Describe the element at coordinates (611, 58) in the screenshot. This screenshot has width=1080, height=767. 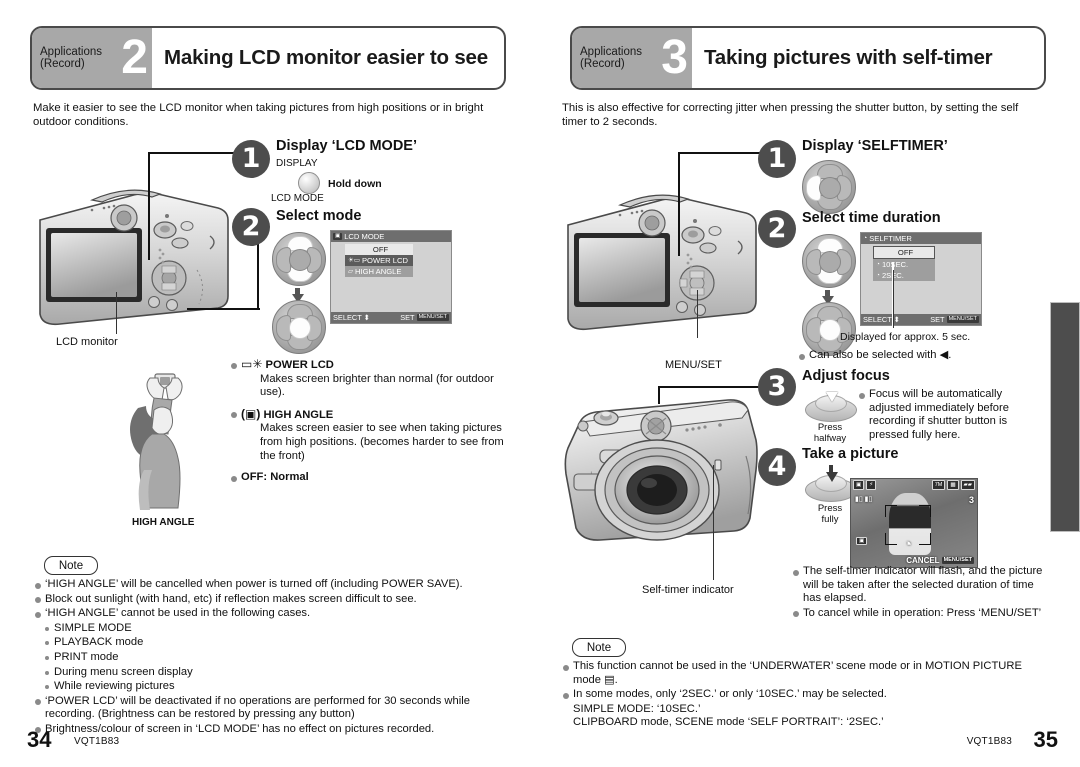
I see `banner-category-text-right: Applications (Record)` at that location.